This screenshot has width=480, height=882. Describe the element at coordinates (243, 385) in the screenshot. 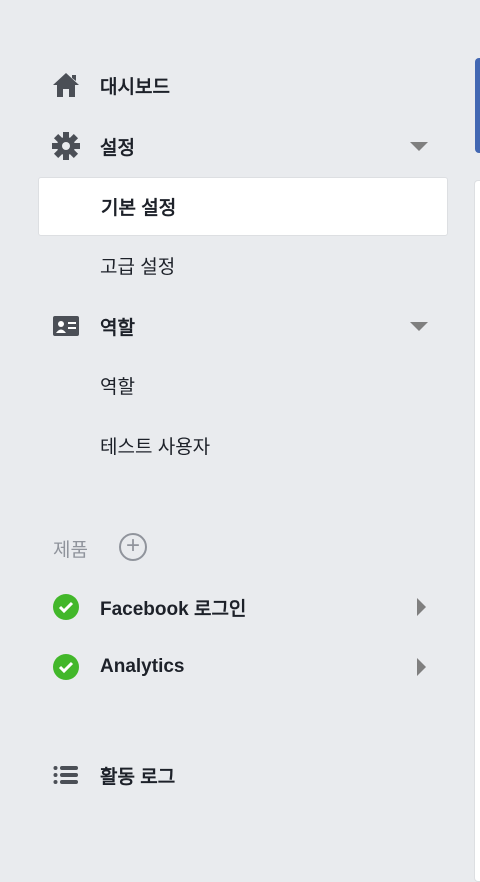

I see `sidebar-item-roles-sub: 역할` at that location.